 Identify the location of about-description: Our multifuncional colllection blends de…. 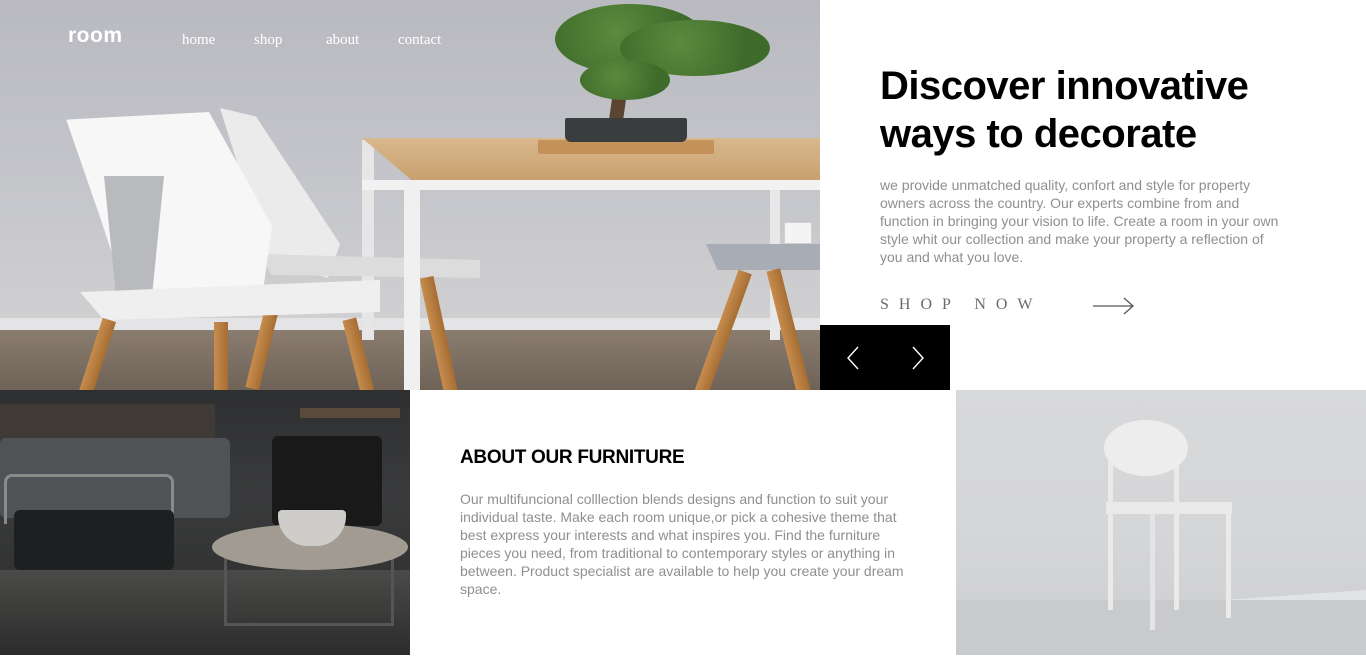
(682, 544).